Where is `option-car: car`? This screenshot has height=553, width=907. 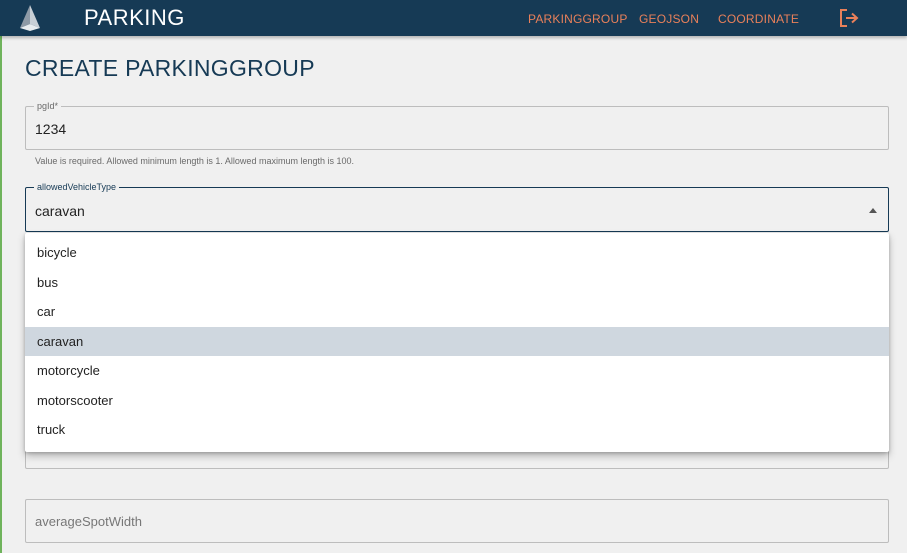
option-car: car is located at coordinates (457, 312).